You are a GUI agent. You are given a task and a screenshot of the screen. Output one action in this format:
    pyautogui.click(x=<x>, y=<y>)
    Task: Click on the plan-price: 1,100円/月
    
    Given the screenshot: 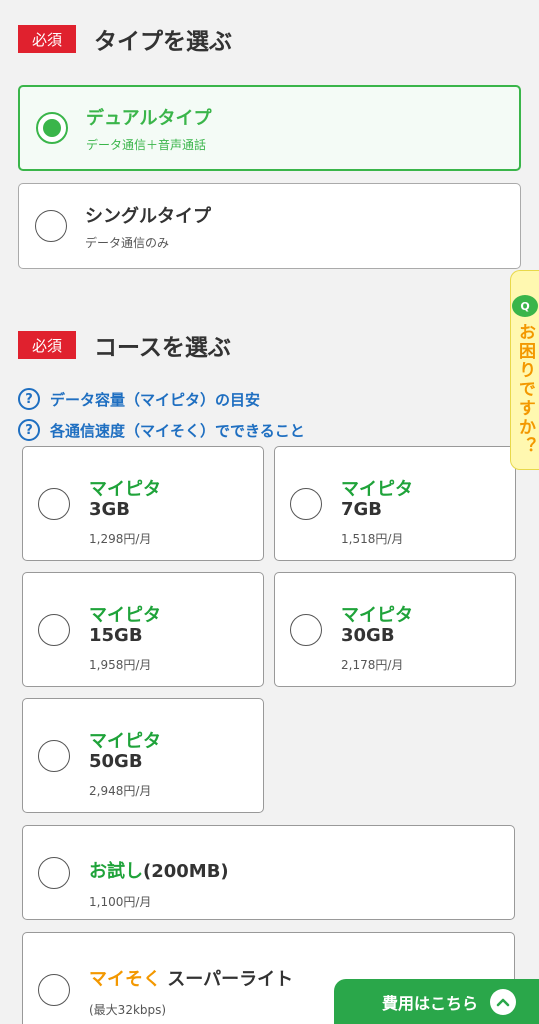 What is the action you would take?
    pyautogui.click(x=120, y=902)
    